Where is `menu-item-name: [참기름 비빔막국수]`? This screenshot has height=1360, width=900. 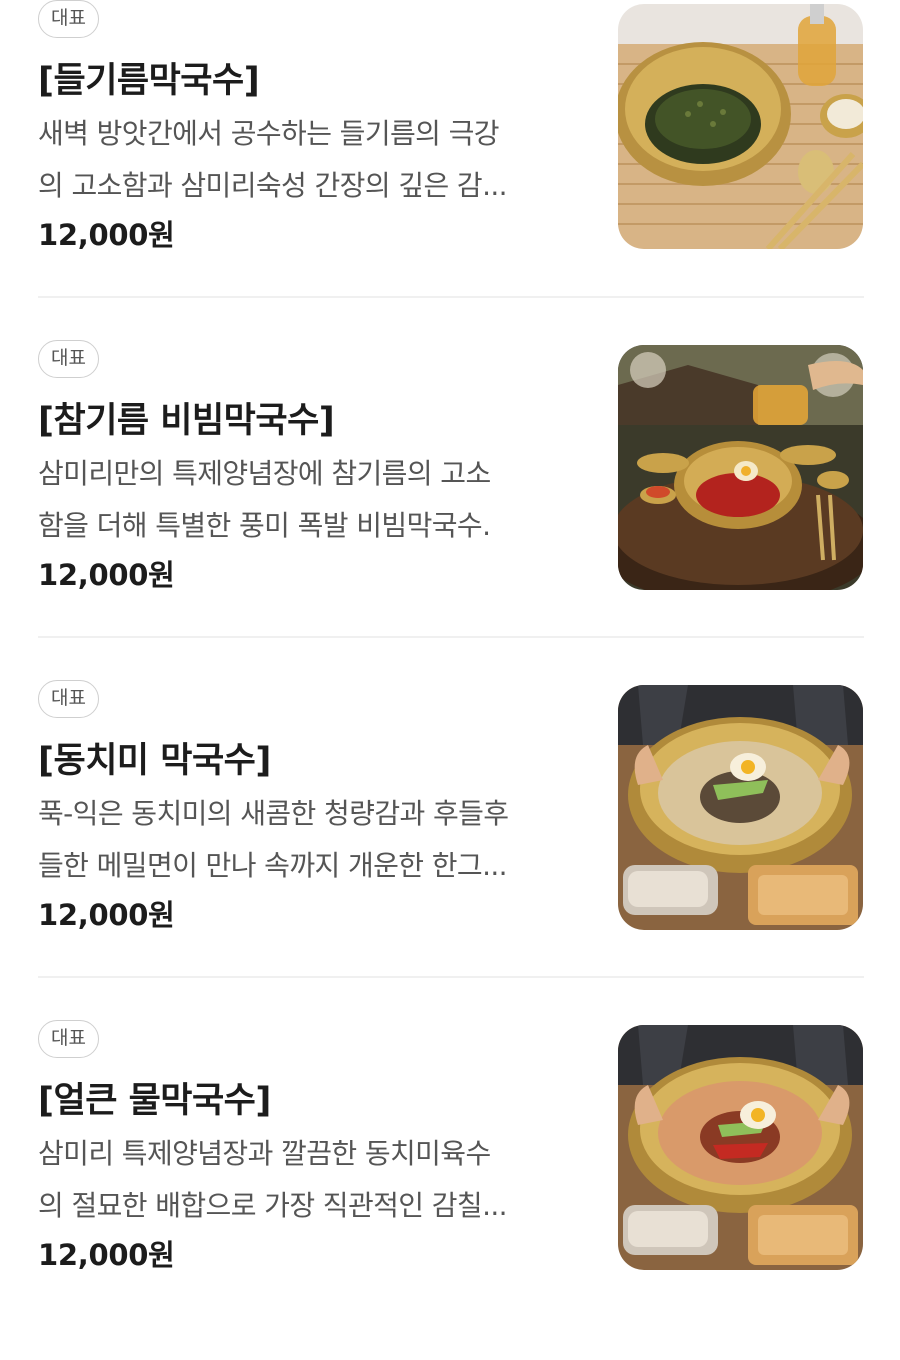 menu-item-name: [참기름 비빔막국수] is located at coordinates (186, 421).